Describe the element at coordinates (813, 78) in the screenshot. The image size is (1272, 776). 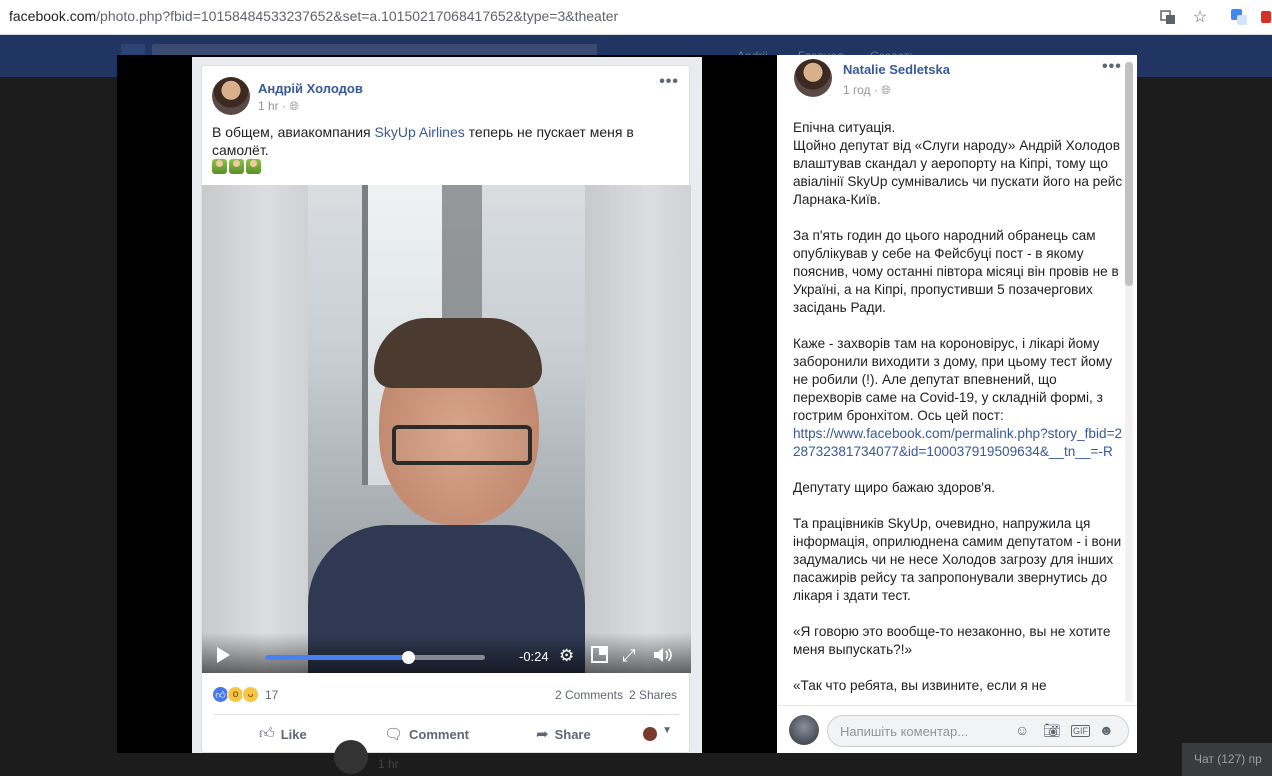
I see `right-author-avatar` at that location.